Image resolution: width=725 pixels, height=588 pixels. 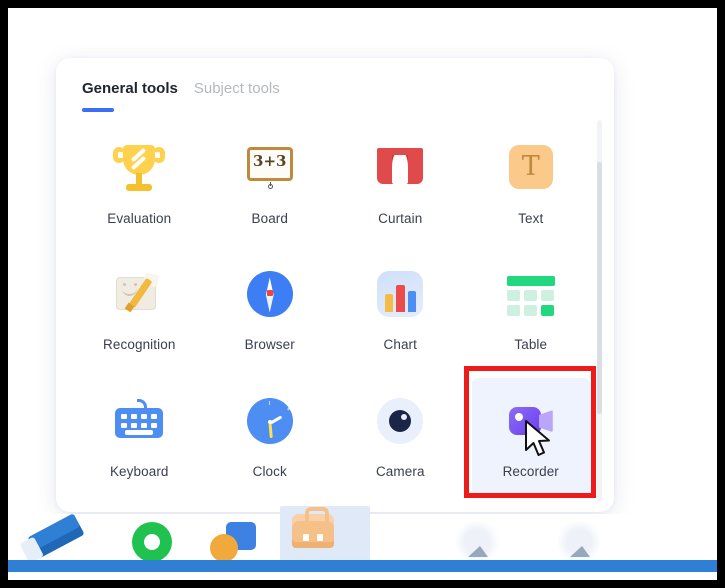 I want to click on mouse-pointer-icon, so click(x=537, y=438).